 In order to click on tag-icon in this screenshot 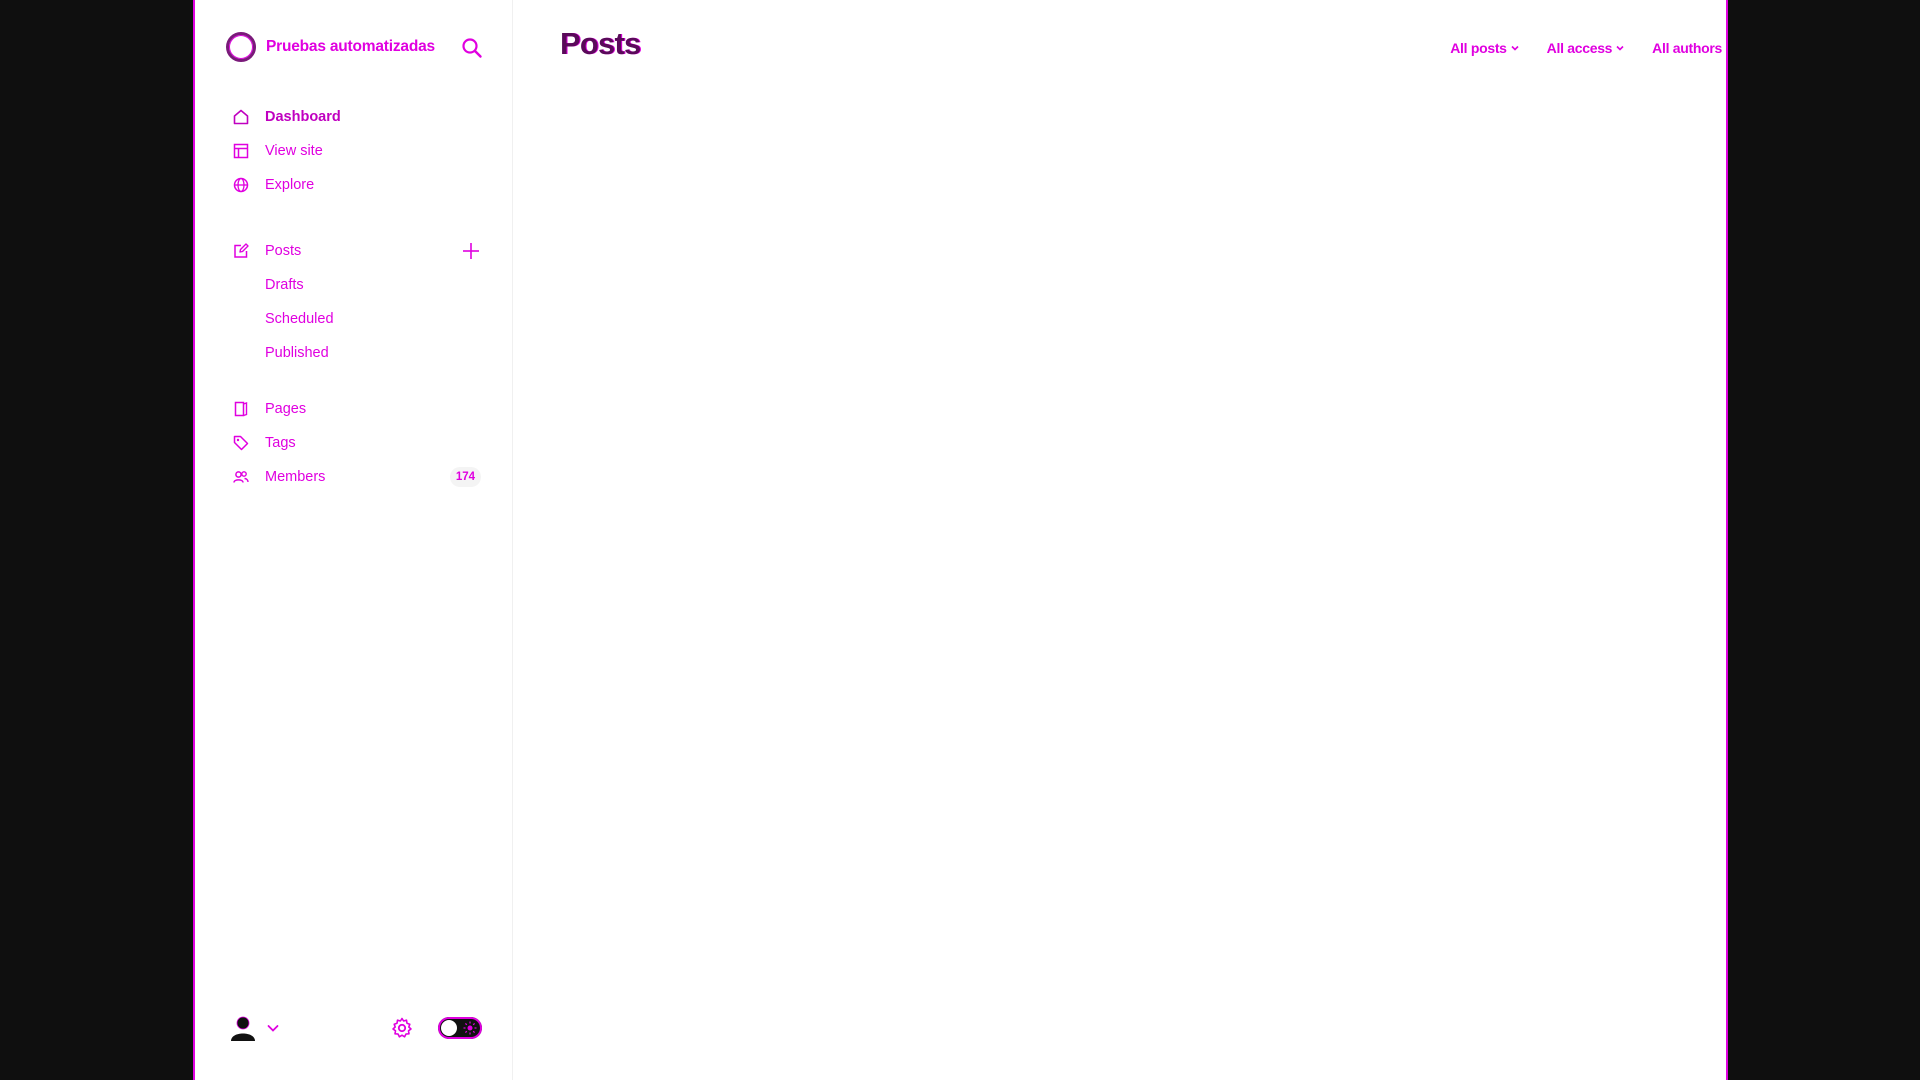, I will do `click(241, 443)`.